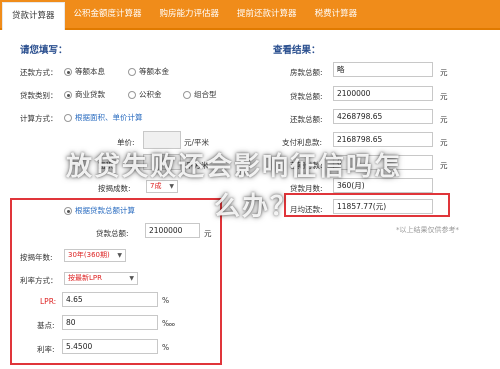 Image resolution: width=500 pixels, height=369 pixels. I want to click on house-total-unit: 元, so click(444, 72).